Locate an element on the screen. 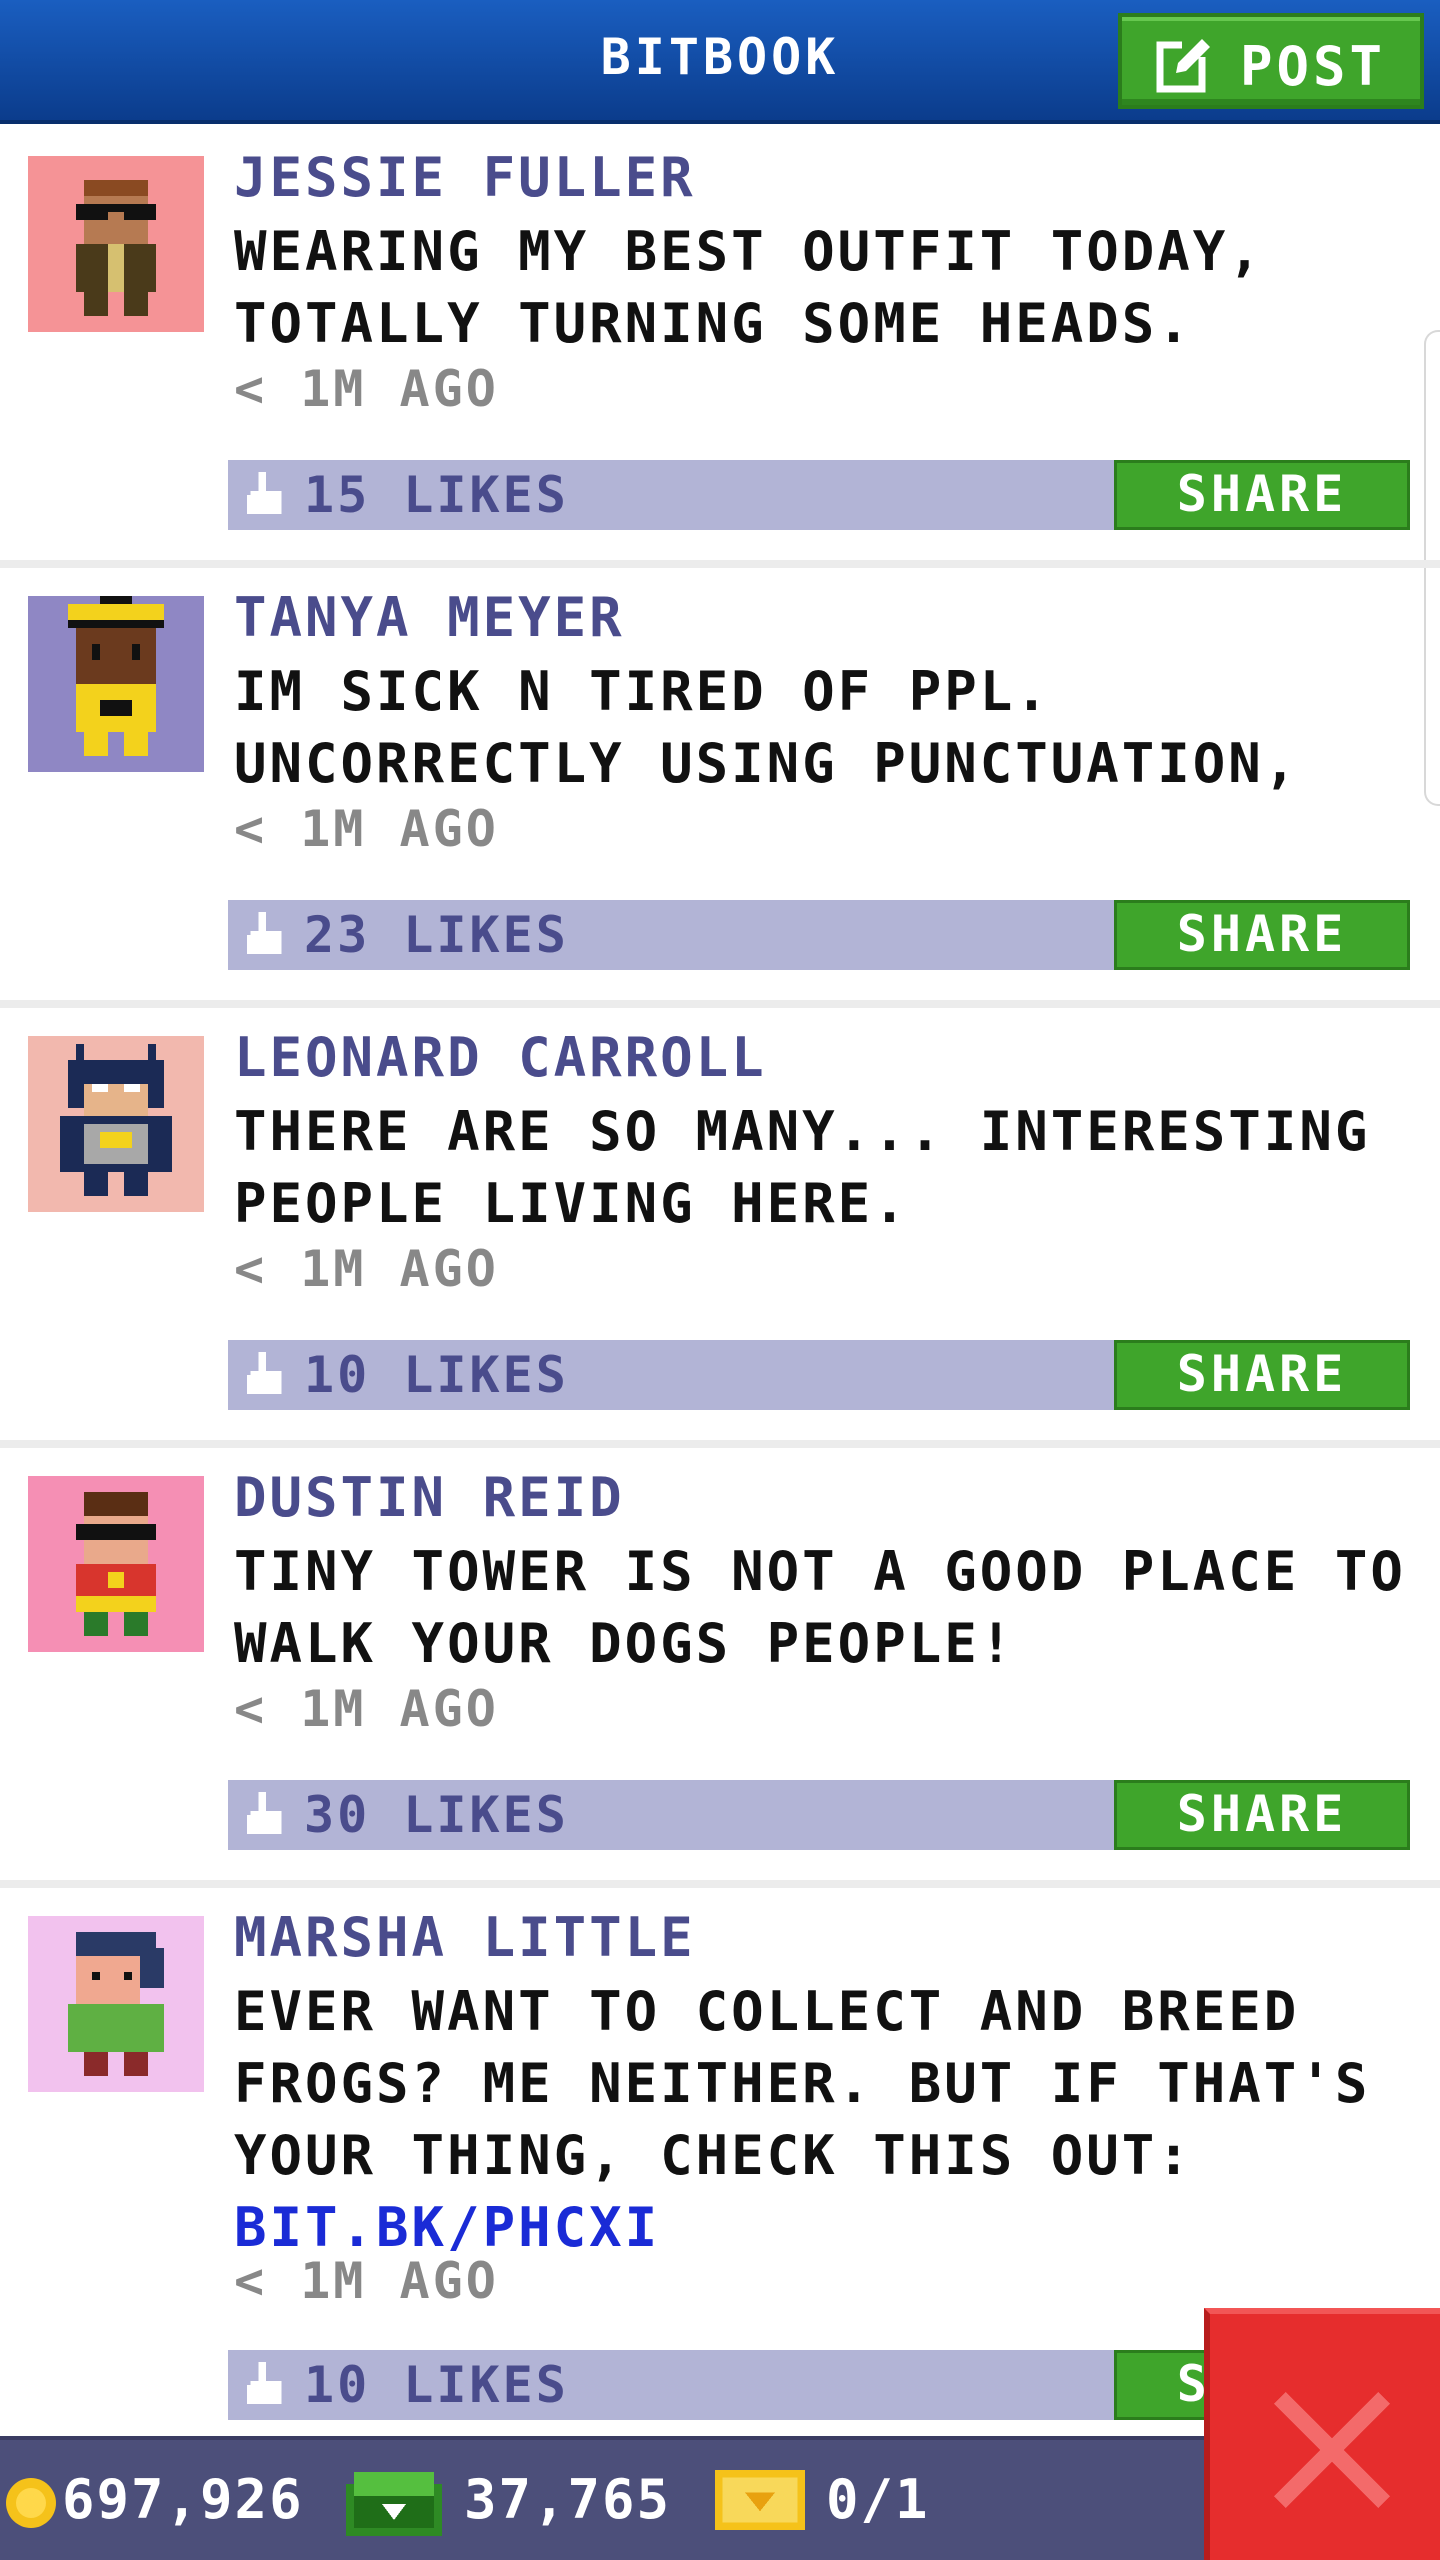 The width and height of the screenshot is (1440, 2560). post-author: MARSHA LITTLE is located at coordinates (465, 1937).